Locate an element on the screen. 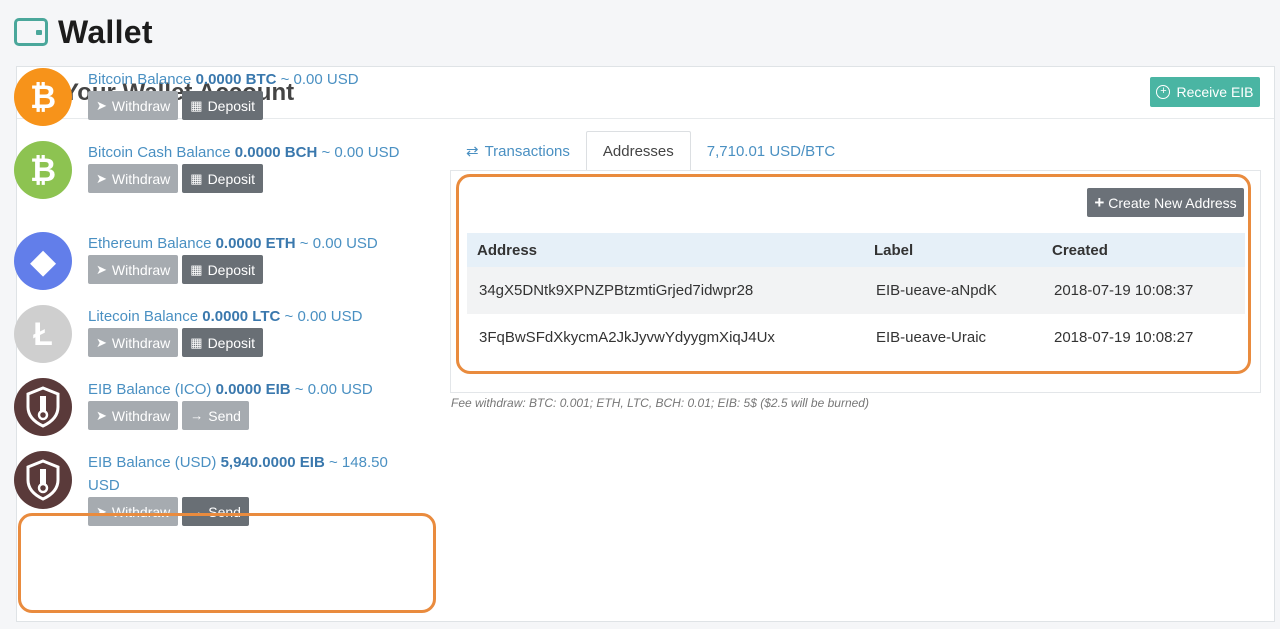 This screenshot has height=629, width=1280. bitcoin-logo: ₿ is located at coordinates (43, 97).